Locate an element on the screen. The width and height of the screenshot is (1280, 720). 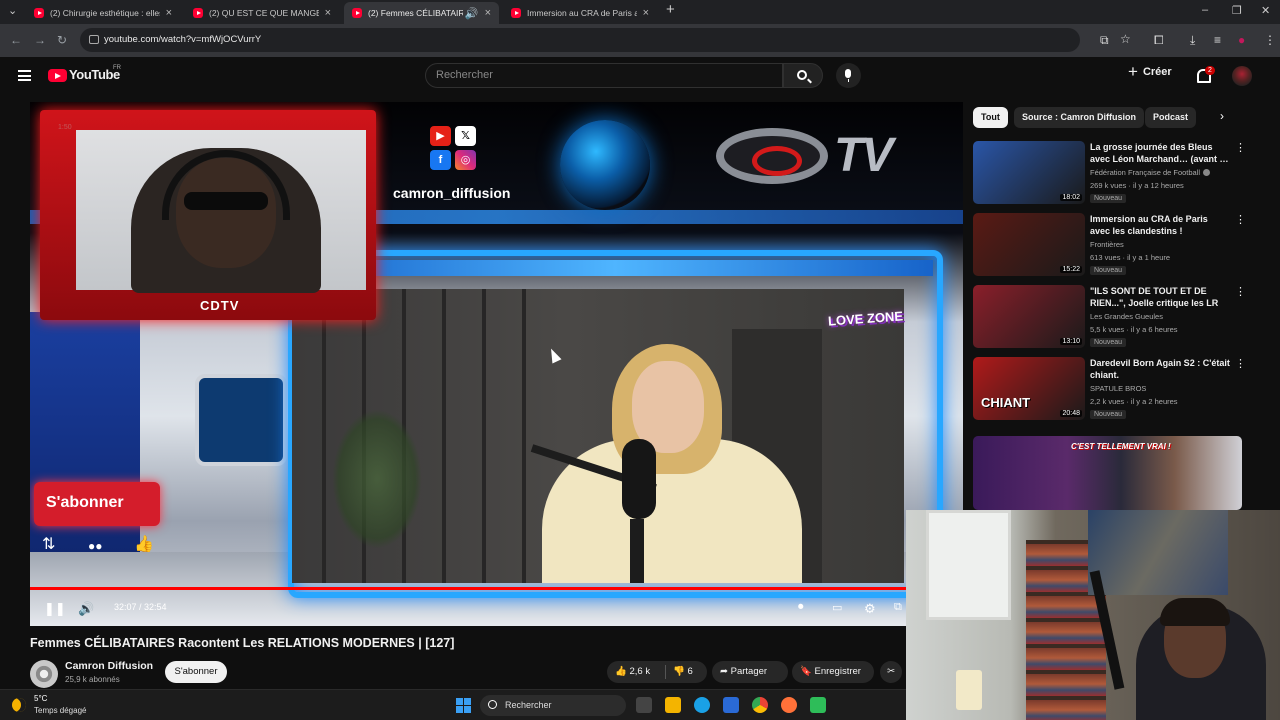
new-tab-icon: + is located at coordinates (670, 9).